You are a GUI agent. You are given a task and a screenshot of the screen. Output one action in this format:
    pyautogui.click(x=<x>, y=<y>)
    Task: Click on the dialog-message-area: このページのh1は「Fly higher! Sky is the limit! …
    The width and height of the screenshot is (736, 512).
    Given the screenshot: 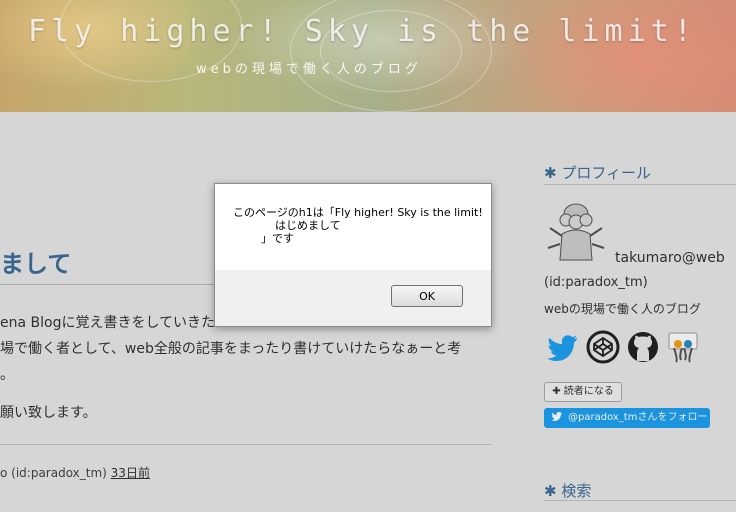 What is the action you would take?
    pyautogui.click(x=353, y=227)
    